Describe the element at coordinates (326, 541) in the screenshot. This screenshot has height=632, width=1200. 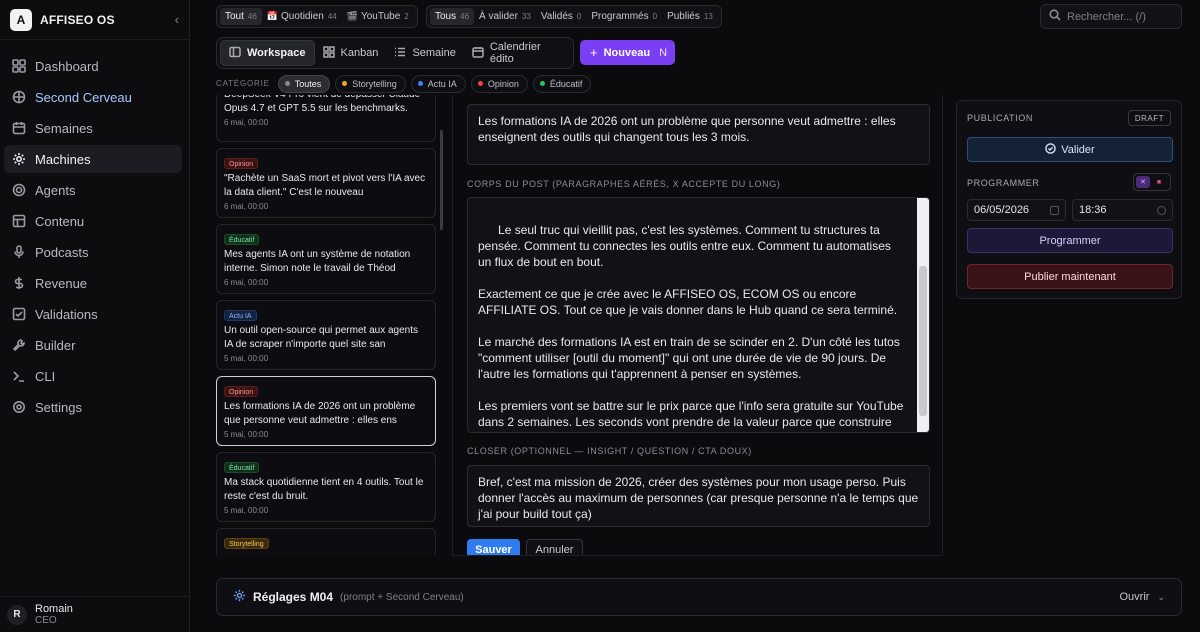
I see `list-item: Storytelling` at that location.